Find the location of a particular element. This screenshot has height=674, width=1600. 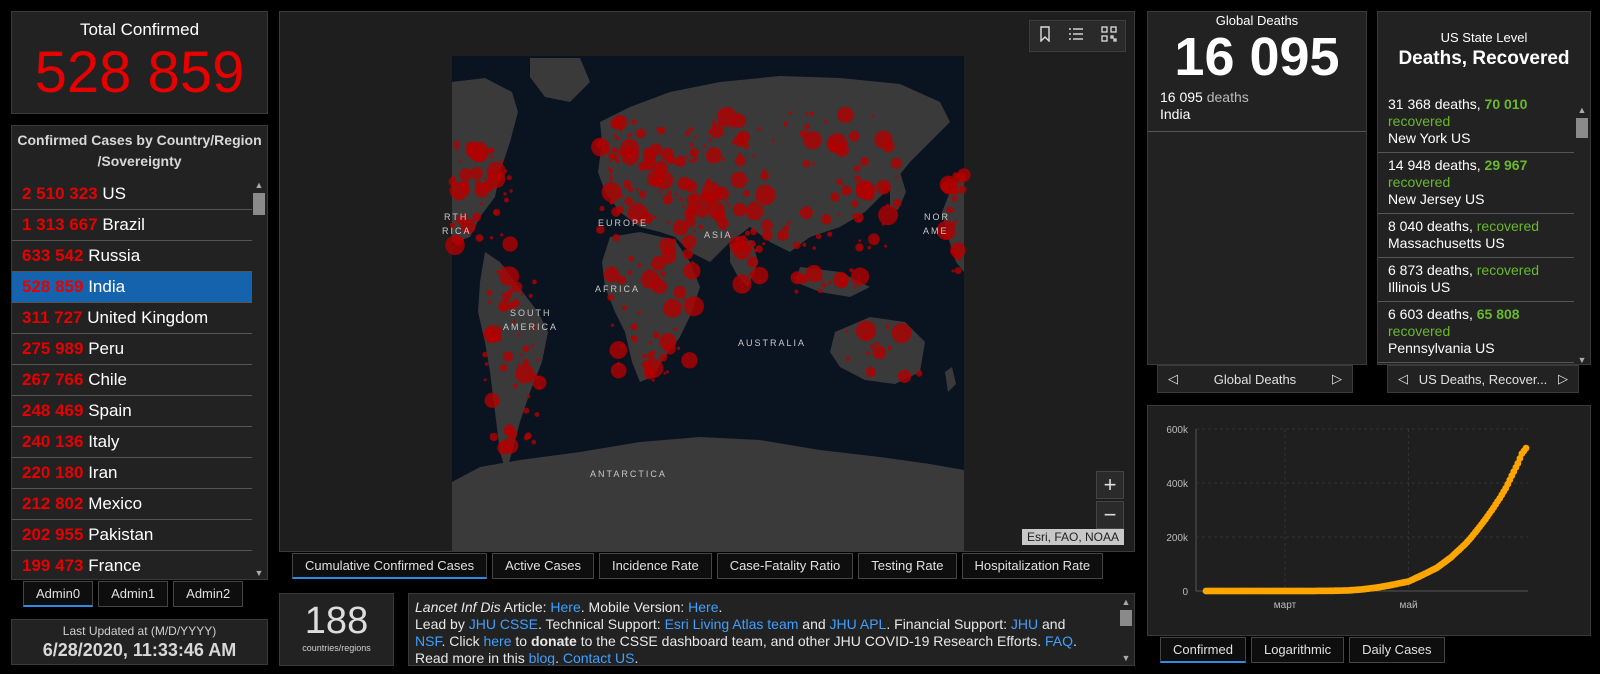

tab-admin1: Admin1 is located at coordinates (133, 594).